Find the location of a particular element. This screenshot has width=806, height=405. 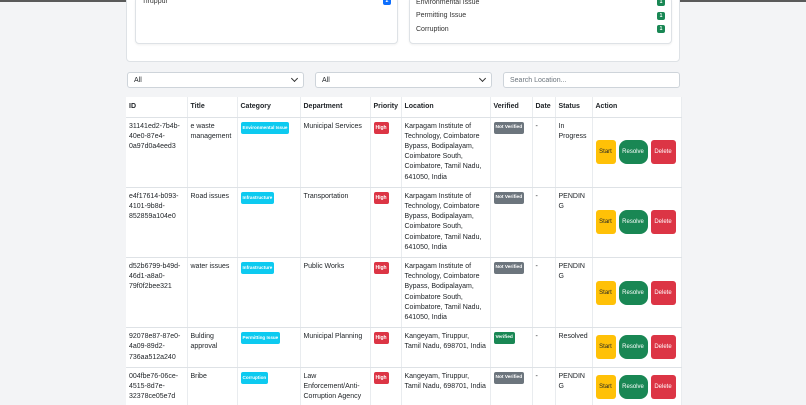

cell-department: Municipal Services is located at coordinates (335, 152).